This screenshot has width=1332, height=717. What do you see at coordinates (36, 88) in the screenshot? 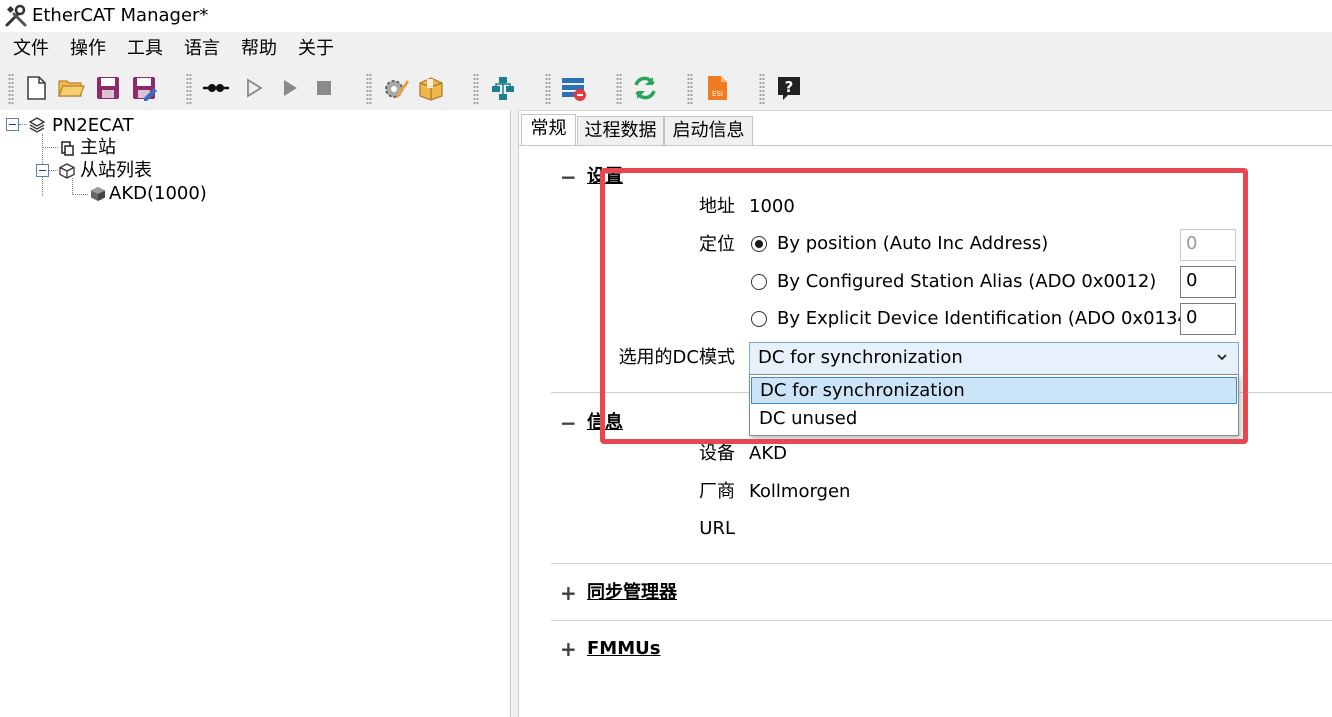
I see `new-file-icon` at bounding box center [36, 88].